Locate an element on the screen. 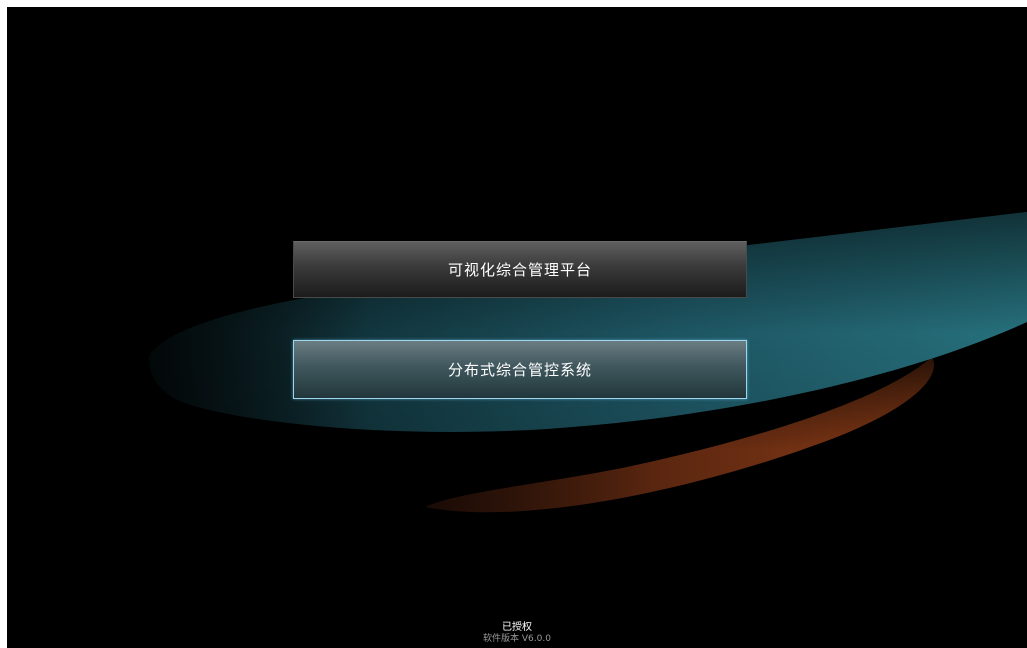 The image size is (1027, 648). distributed-control-system-button: 分布式综合管控系统 is located at coordinates (520, 369).